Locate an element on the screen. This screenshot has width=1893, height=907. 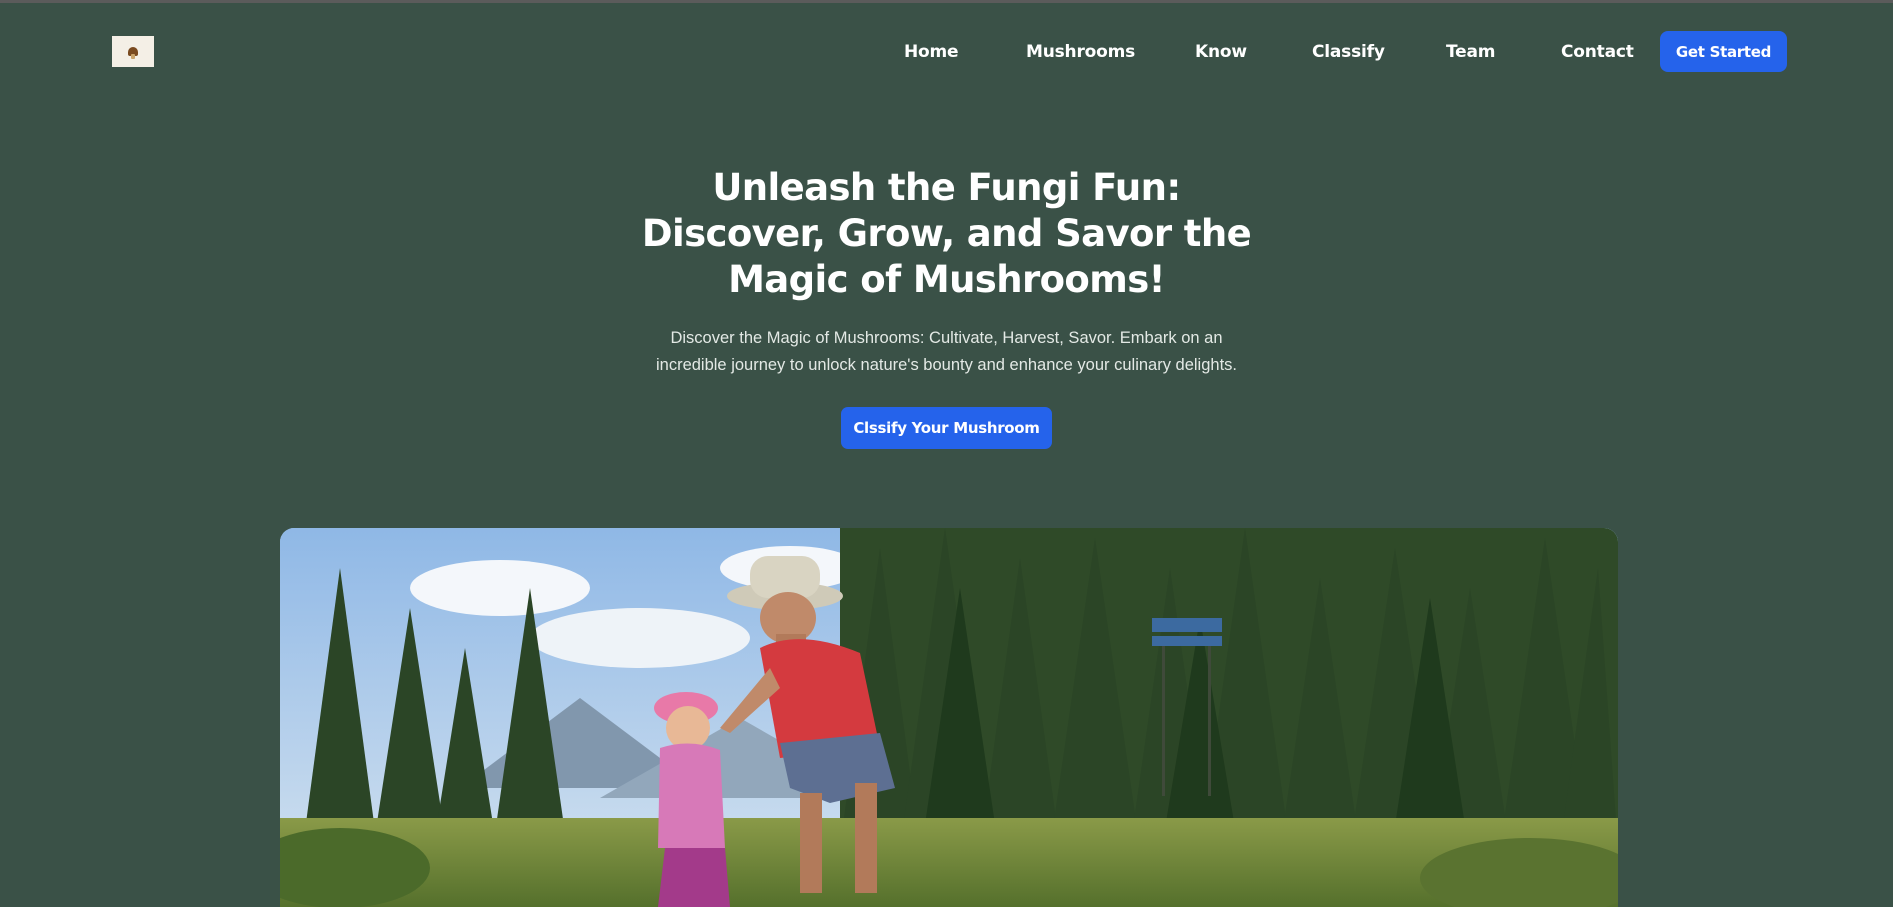
get-started-button: Get Started is located at coordinates (1723, 51).